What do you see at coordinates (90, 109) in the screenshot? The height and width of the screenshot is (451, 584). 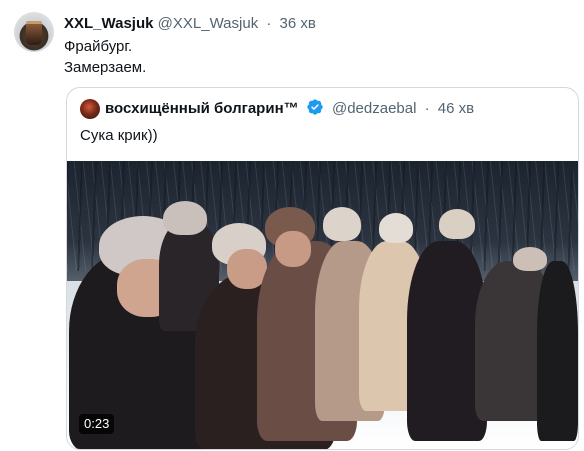 I see `quoted-author-avatar` at bounding box center [90, 109].